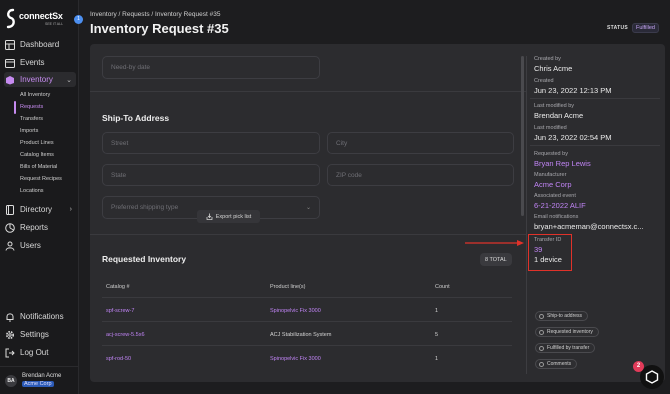 This screenshot has height=394, width=670. What do you see at coordinates (31, 107) in the screenshot?
I see `sidebar-subitem-requests: Requests` at bounding box center [31, 107].